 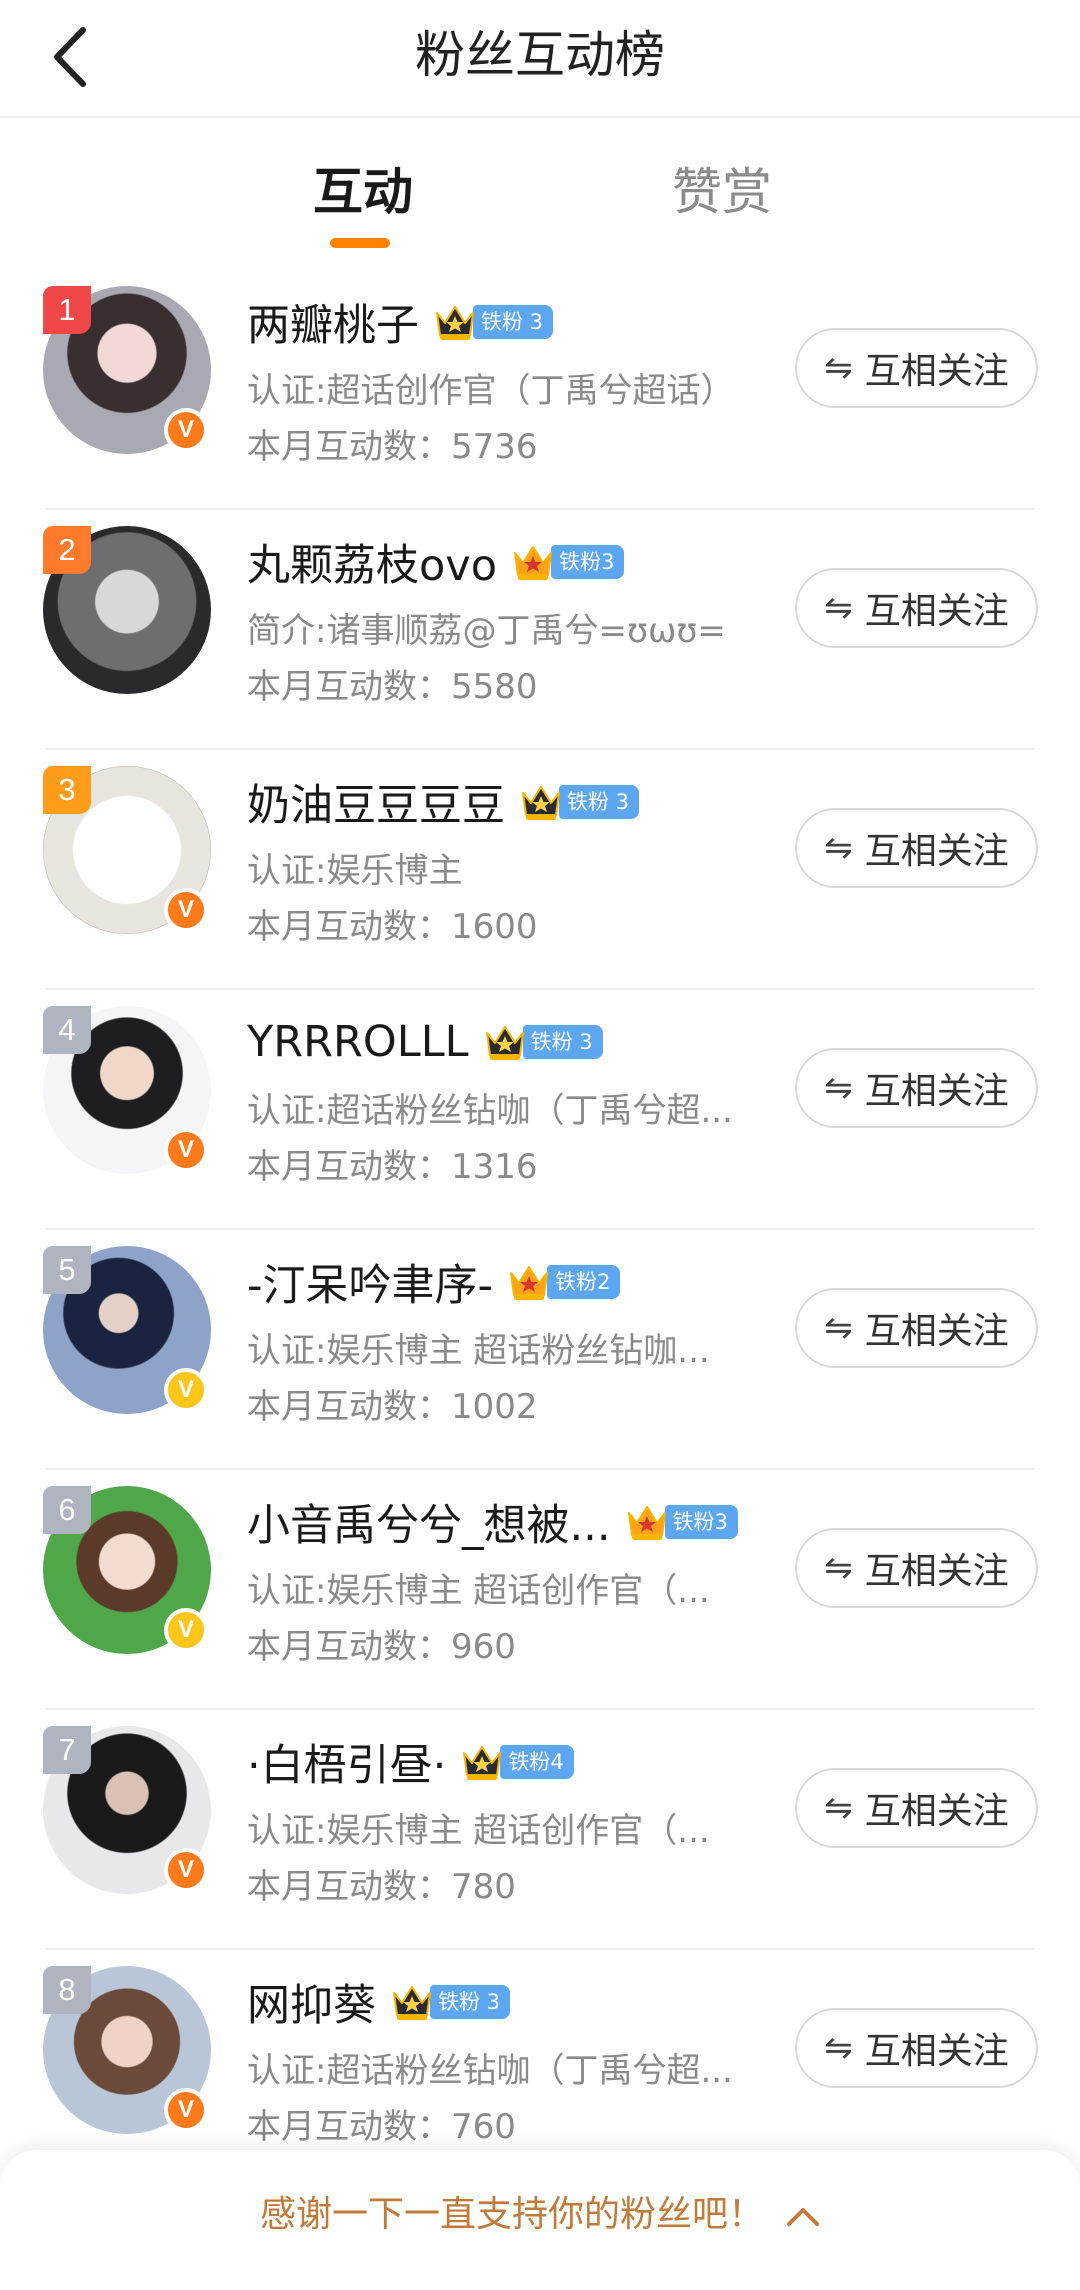 I want to click on name-line: 丸颗荔枝ovo 铁粉3, so click(x=436, y=562).